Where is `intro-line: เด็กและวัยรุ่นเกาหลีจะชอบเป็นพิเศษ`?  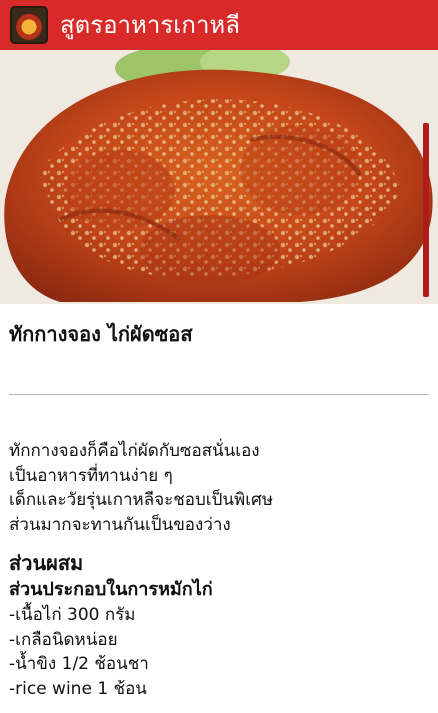
intro-line: เด็กและวัยรุ่นเกาหลีจะชอบเป็นพิเศษ is located at coordinates (141, 500).